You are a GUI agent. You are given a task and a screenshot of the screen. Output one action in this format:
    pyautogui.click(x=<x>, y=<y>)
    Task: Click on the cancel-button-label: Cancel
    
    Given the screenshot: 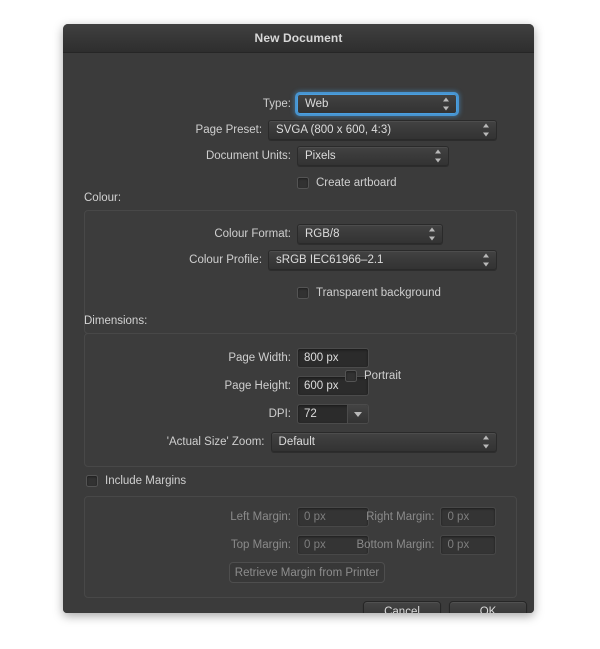 What is the action you would take?
    pyautogui.click(x=402, y=609)
    